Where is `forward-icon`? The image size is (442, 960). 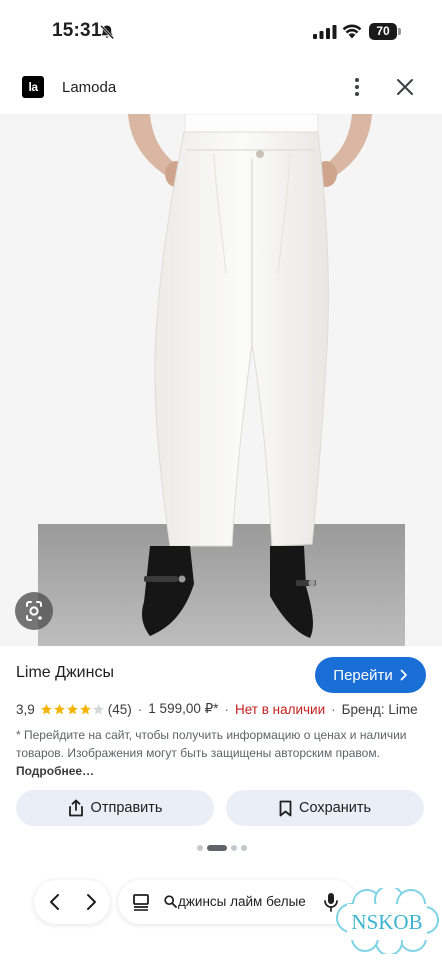 forward-icon is located at coordinates (91, 902).